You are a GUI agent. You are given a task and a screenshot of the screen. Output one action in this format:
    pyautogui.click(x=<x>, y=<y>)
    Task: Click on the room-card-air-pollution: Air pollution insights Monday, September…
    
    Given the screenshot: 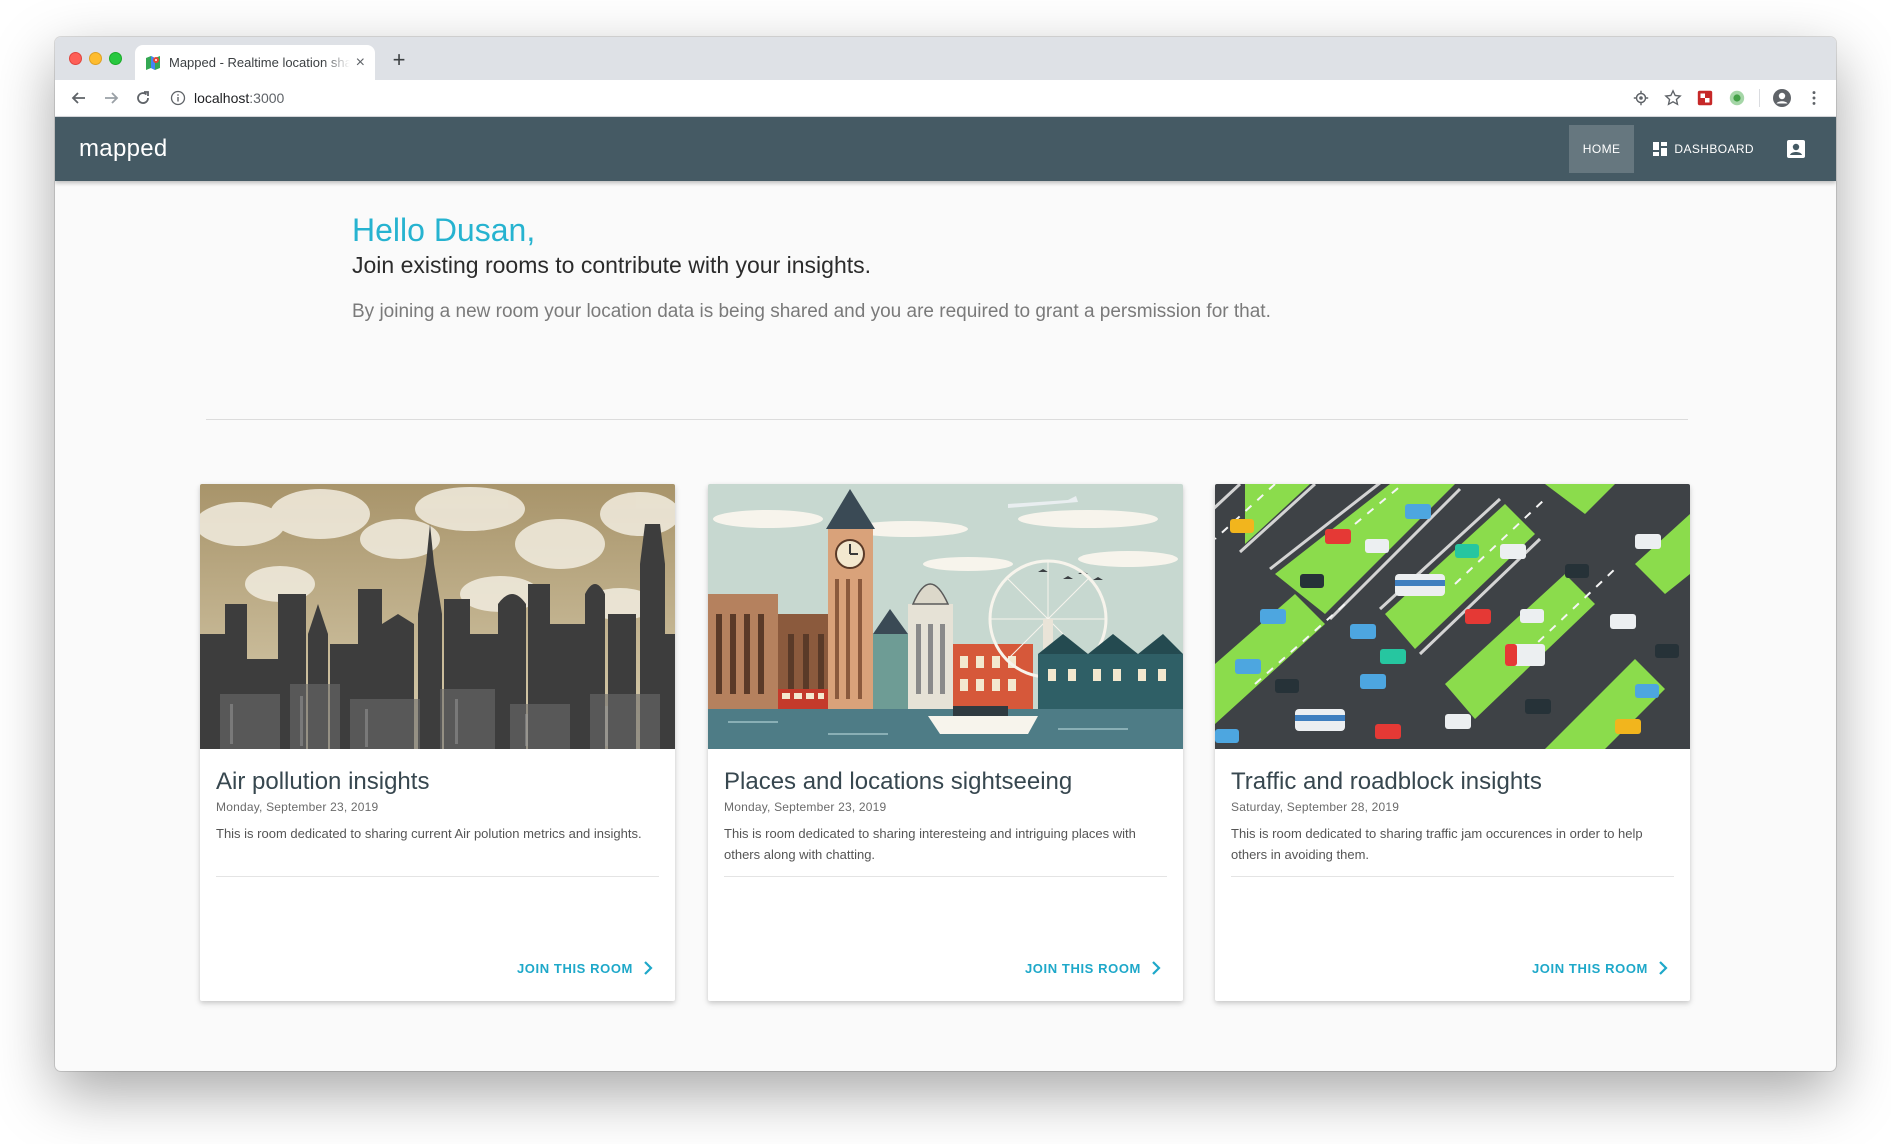 What is the action you would take?
    pyautogui.click(x=437, y=742)
    